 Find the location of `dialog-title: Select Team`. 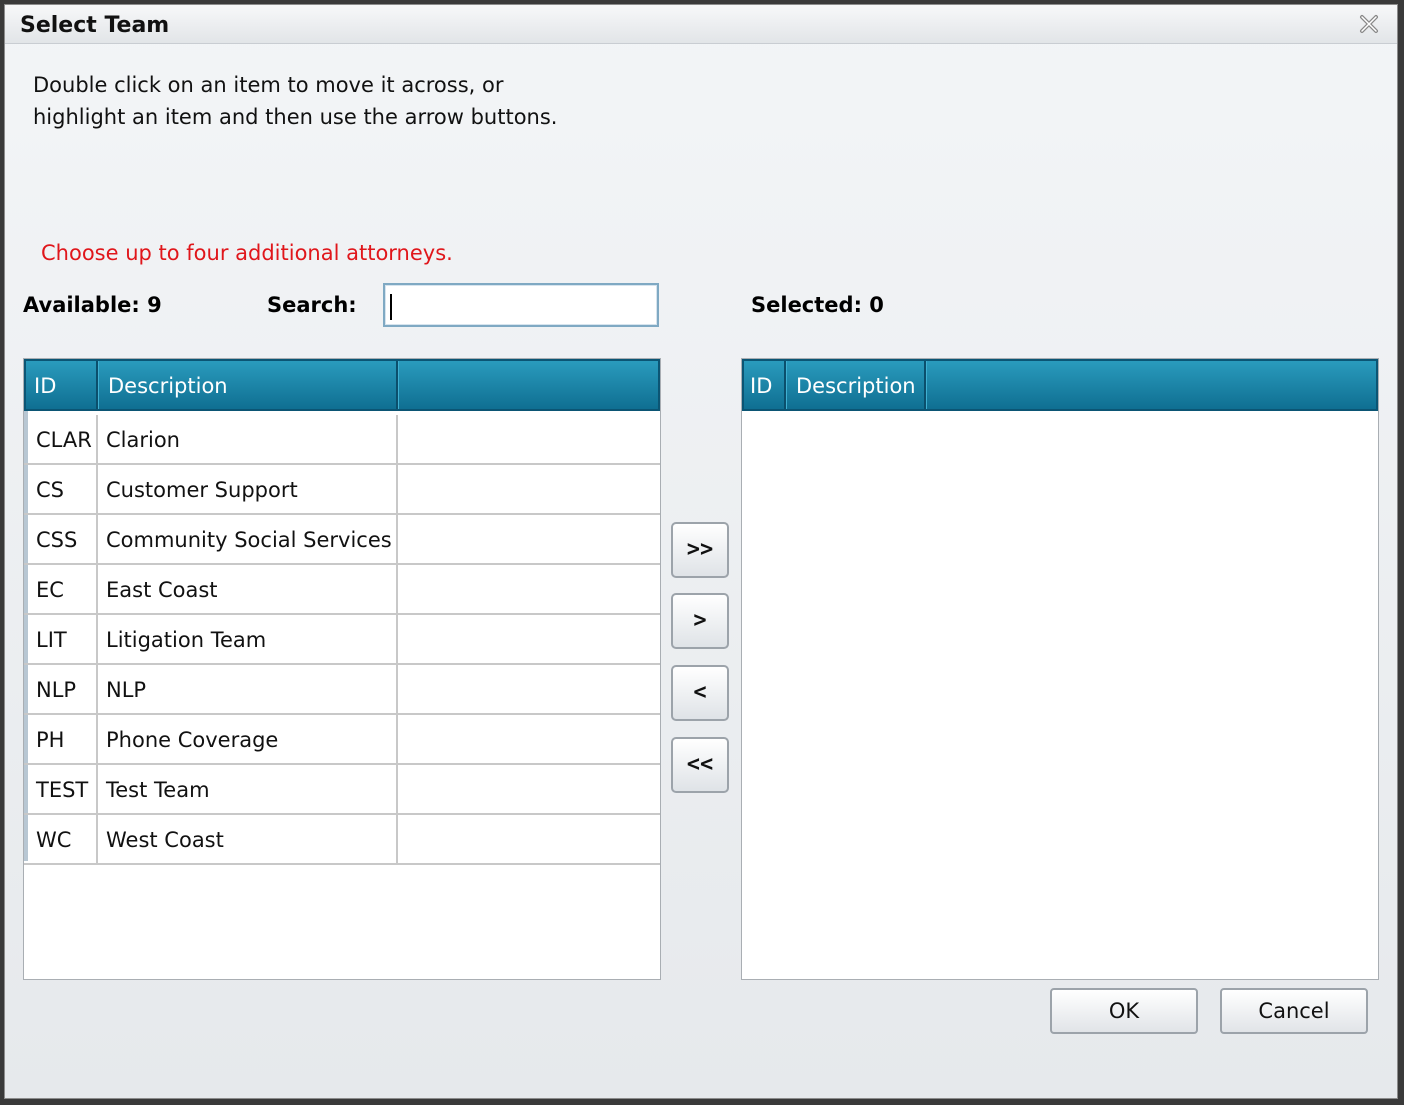

dialog-title: Select Team is located at coordinates (95, 25).